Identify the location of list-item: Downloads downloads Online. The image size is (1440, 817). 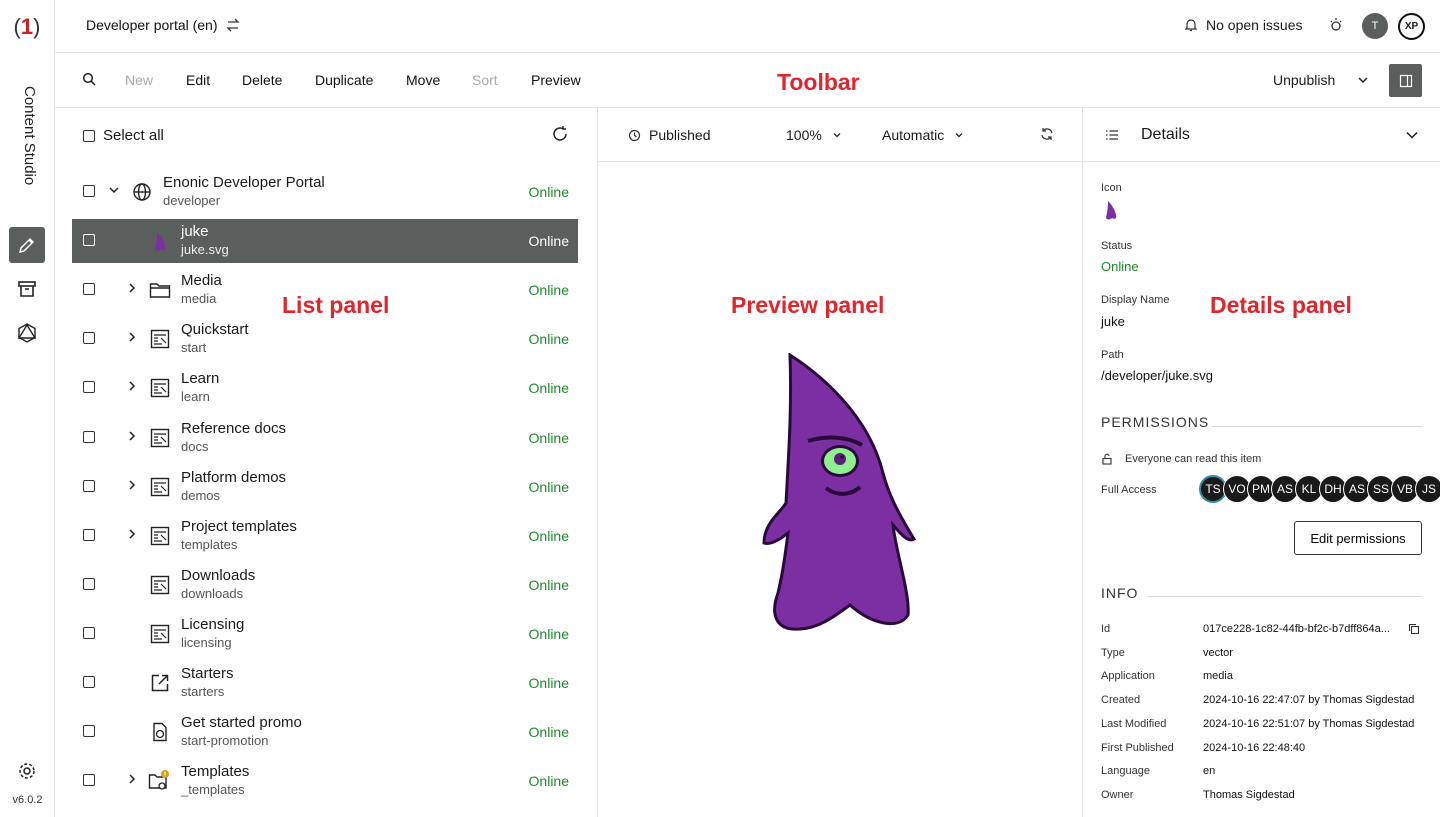
(325, 585).